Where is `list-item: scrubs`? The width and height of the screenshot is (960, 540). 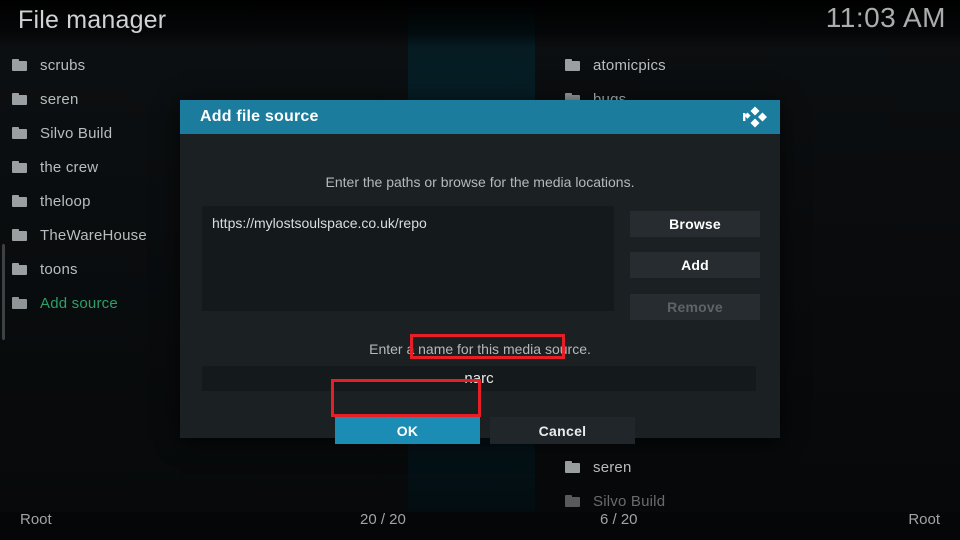 list-item: scrubs is located at coordinates (204, 65).